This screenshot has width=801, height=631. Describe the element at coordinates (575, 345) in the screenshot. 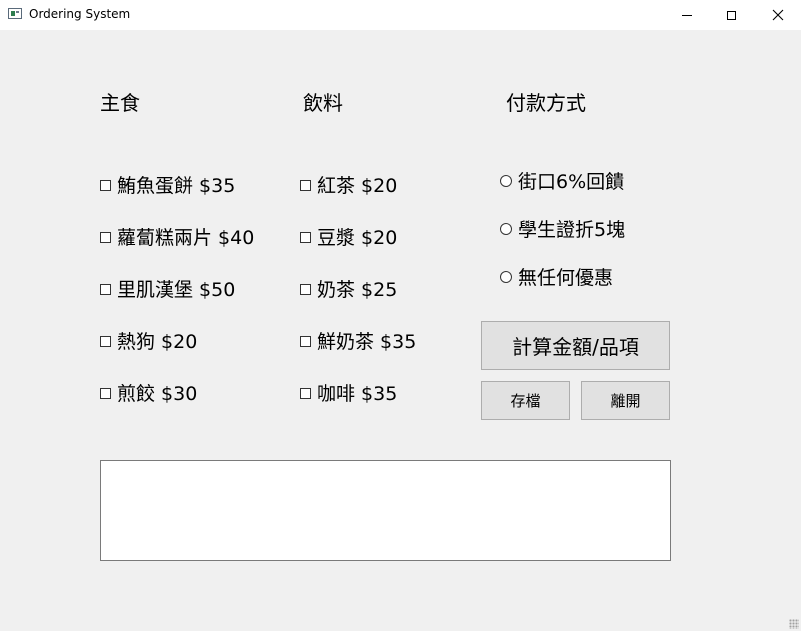

I see `calculate-button: 計算金額/品項` at that location.